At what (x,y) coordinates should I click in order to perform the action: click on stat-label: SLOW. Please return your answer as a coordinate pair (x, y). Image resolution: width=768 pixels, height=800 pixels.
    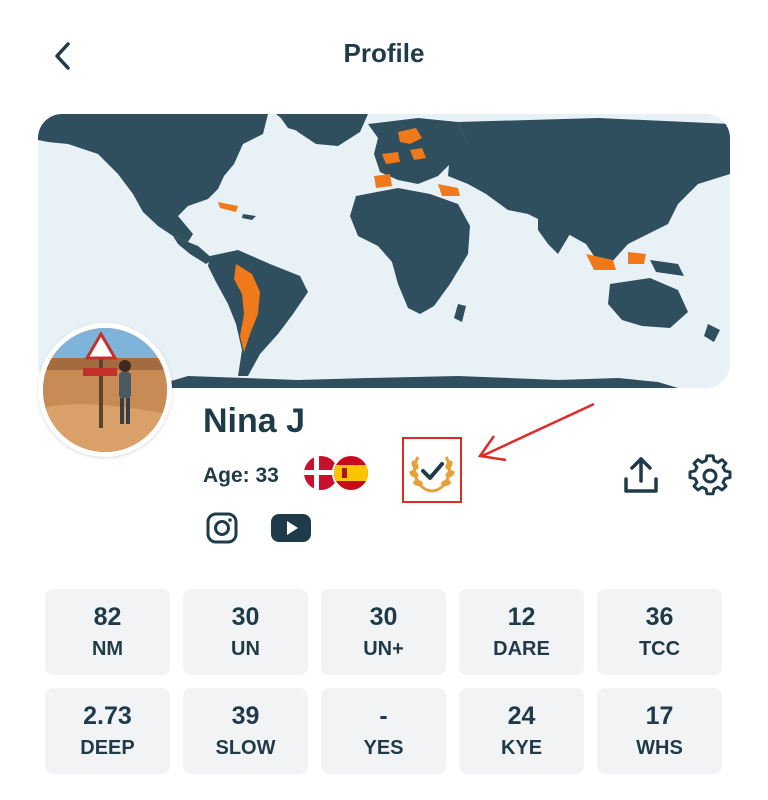
    Looking at the image, I should click on (245, 748).